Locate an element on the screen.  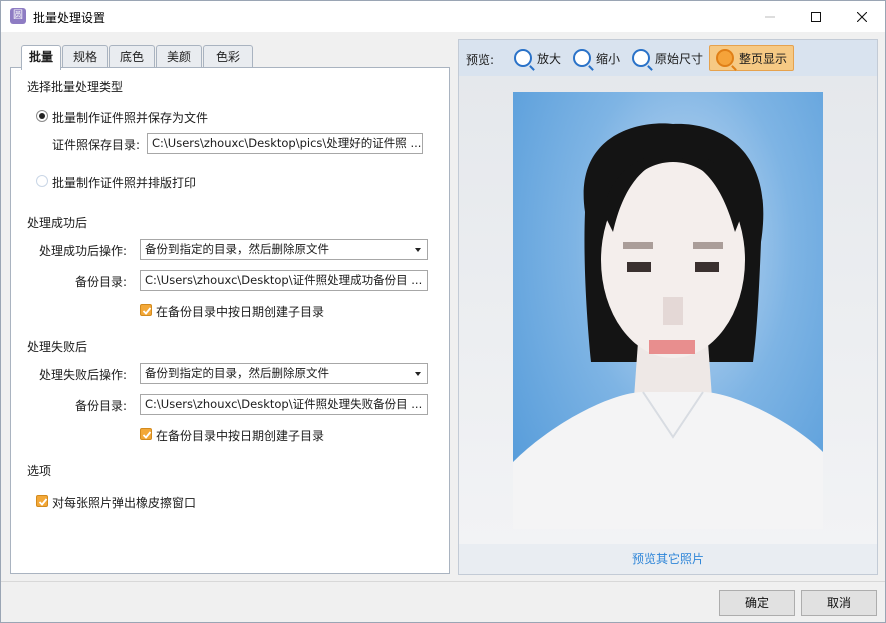
option-print-label: 批量制作证件照并排版打印 is located at coordinates (124, 182).